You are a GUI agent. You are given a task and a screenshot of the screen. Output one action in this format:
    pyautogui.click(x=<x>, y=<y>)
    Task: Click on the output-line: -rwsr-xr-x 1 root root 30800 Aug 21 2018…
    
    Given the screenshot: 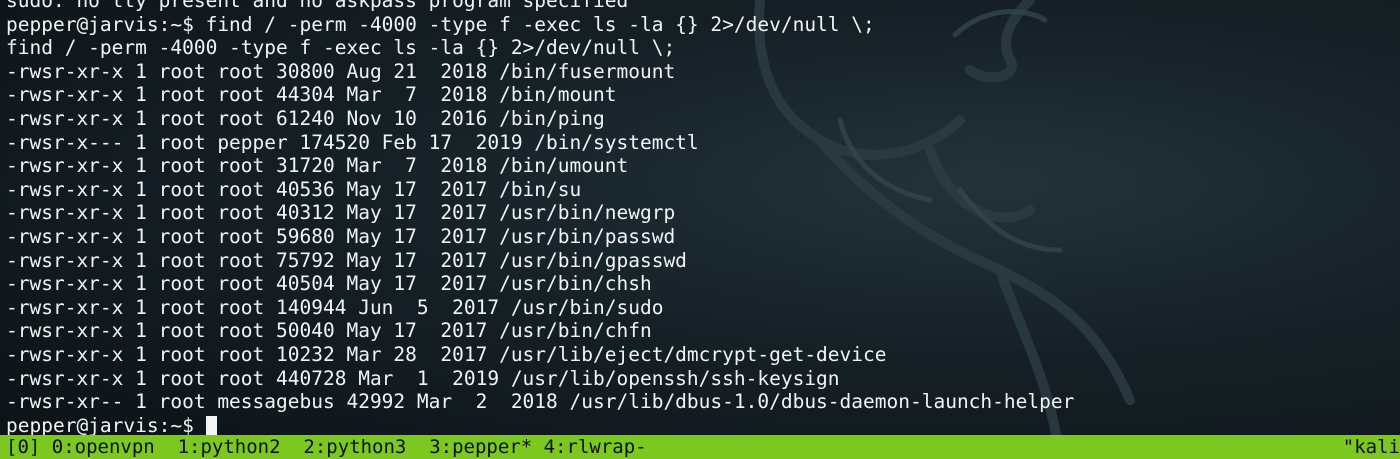 What is the action you would take?
    pyautogui.click(x=341, y=71)
    